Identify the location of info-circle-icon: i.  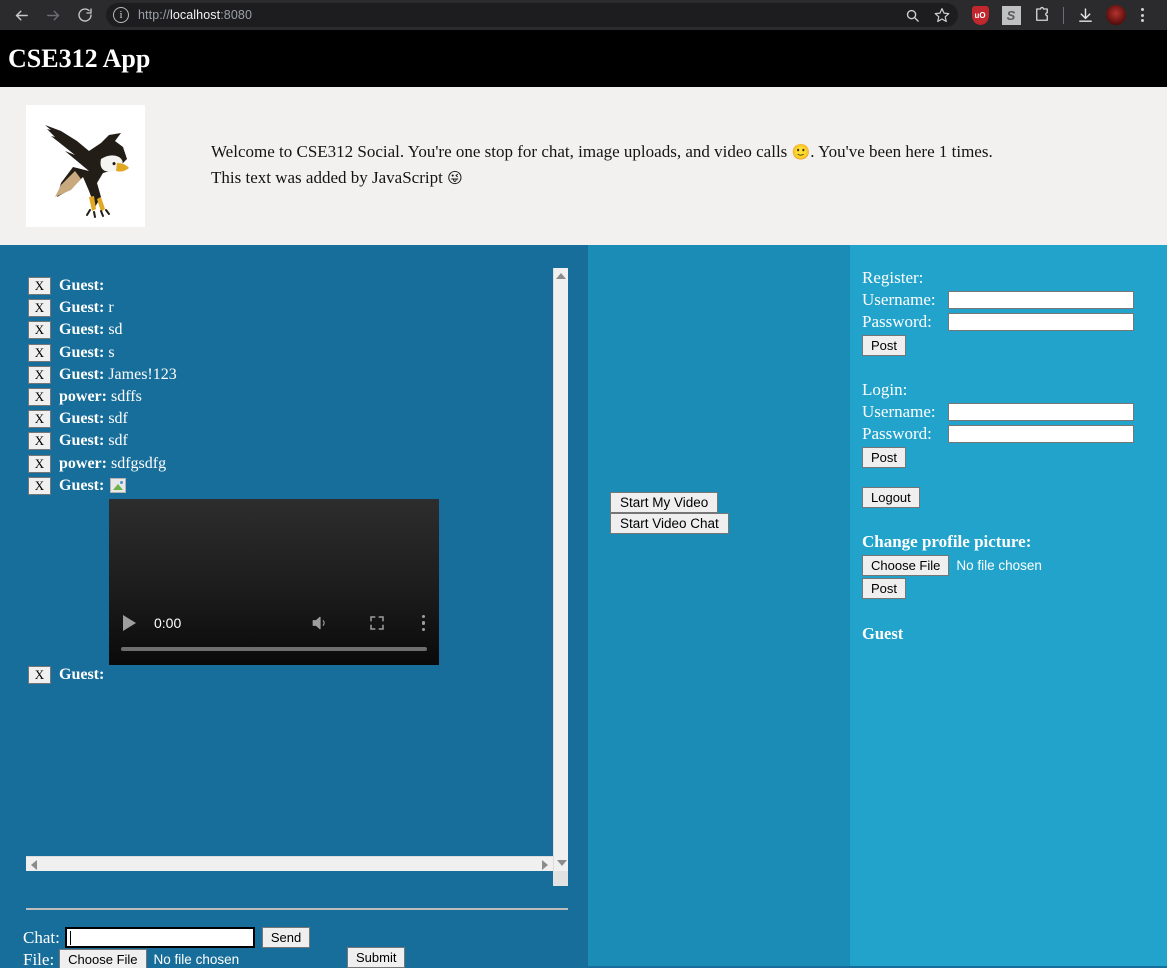
(121, 15).